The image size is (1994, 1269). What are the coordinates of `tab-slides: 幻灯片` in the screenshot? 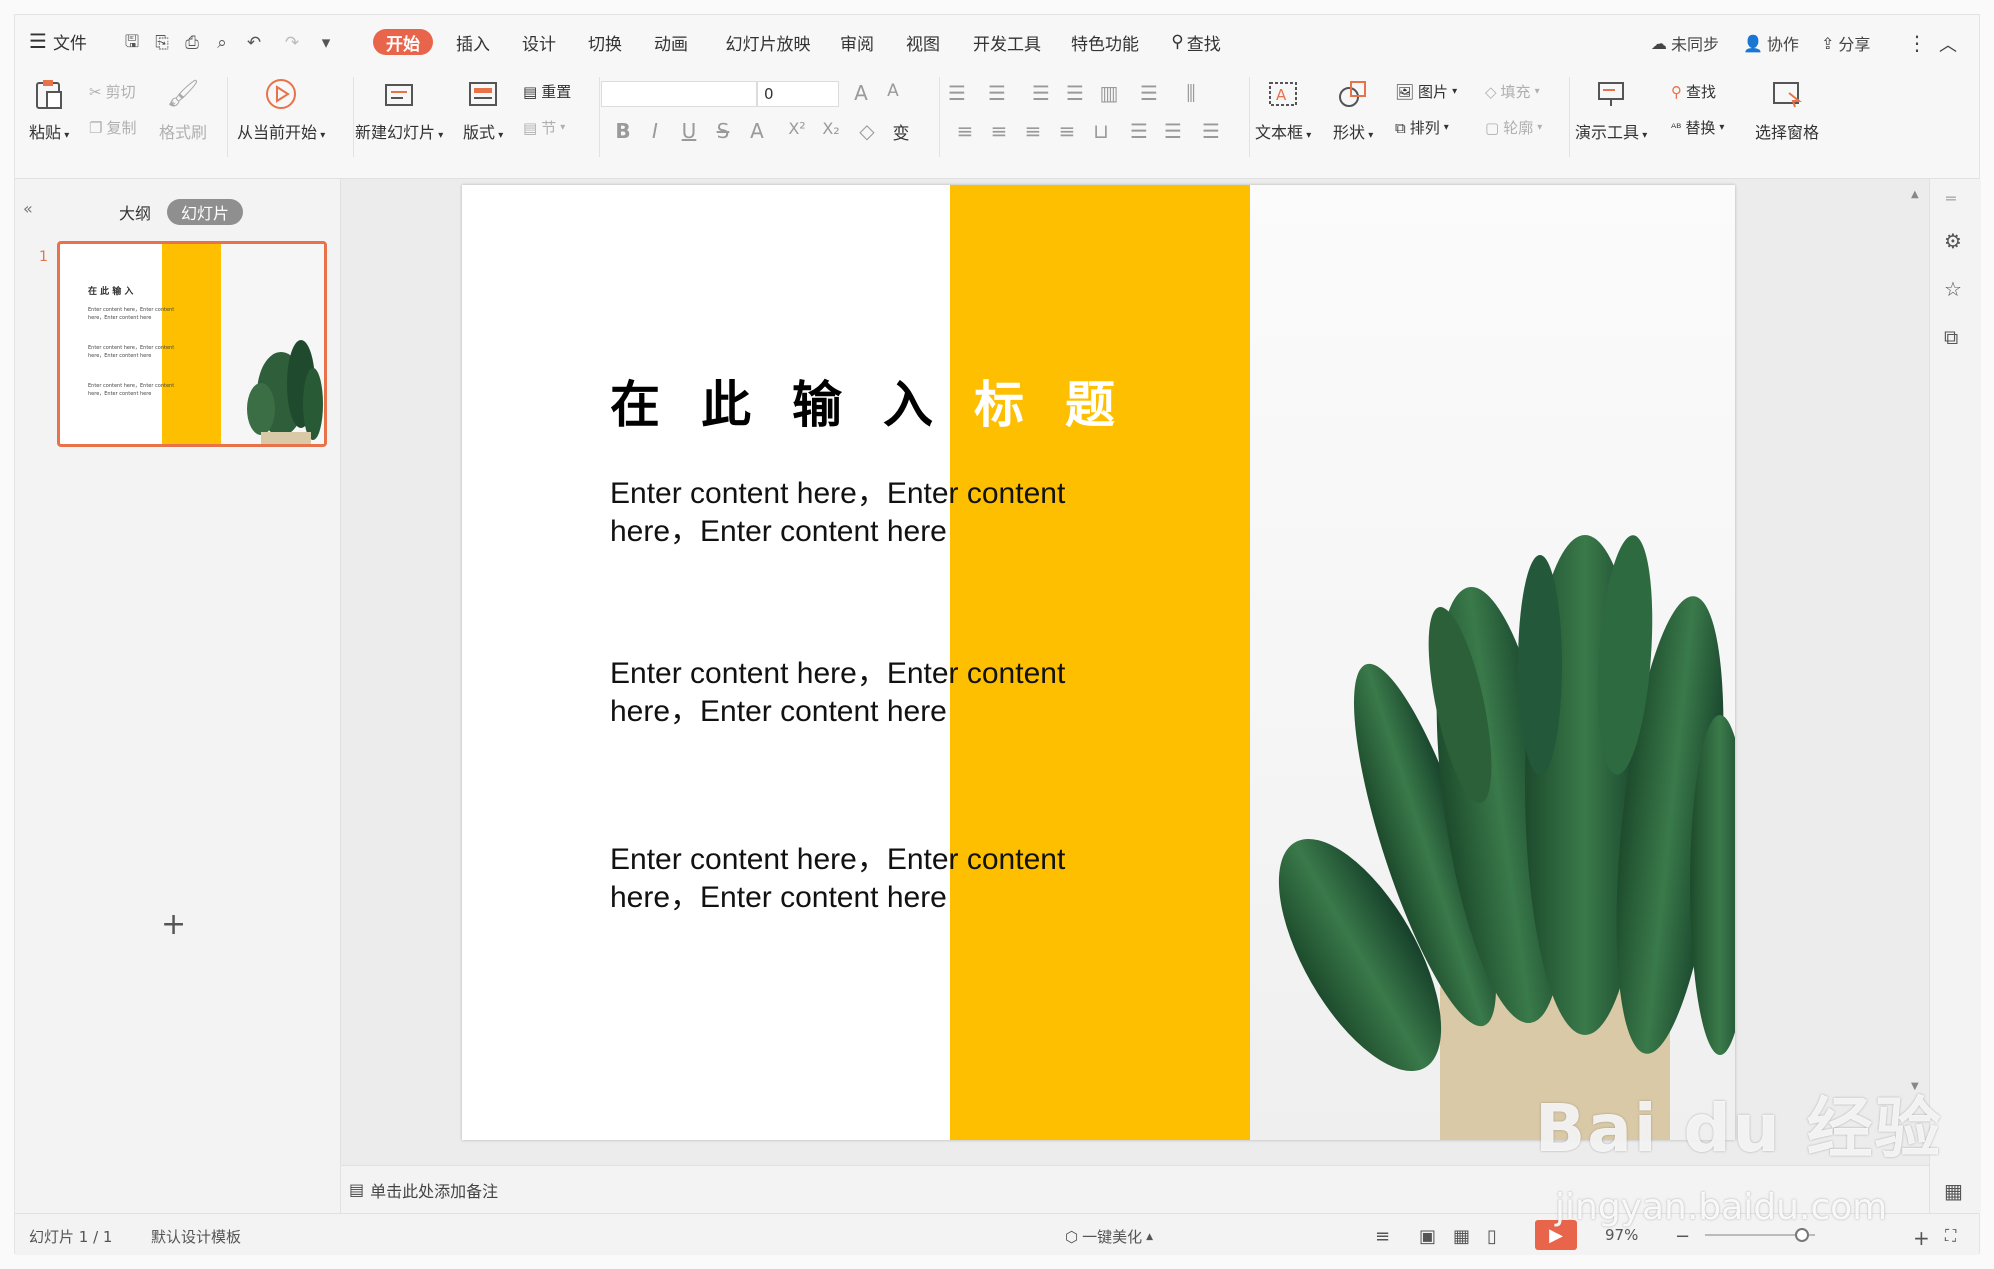 It's located at (205, 212).